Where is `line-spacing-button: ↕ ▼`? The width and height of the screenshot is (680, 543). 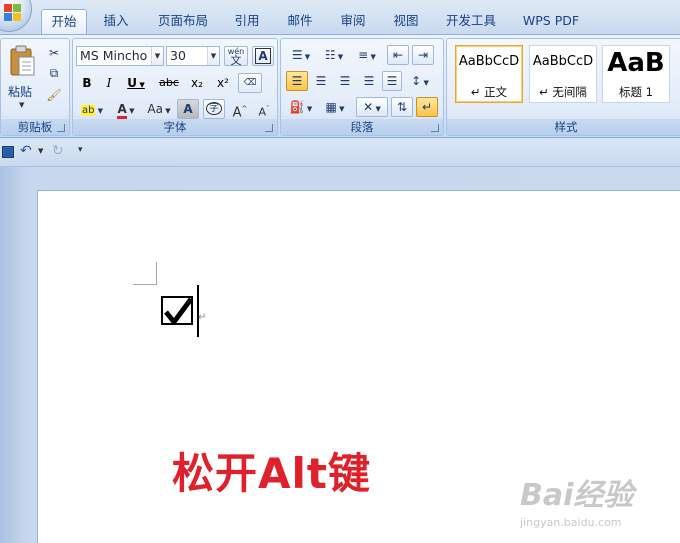
line-spacing-button: ↕ ▼ is located at coordinates (420, 81).